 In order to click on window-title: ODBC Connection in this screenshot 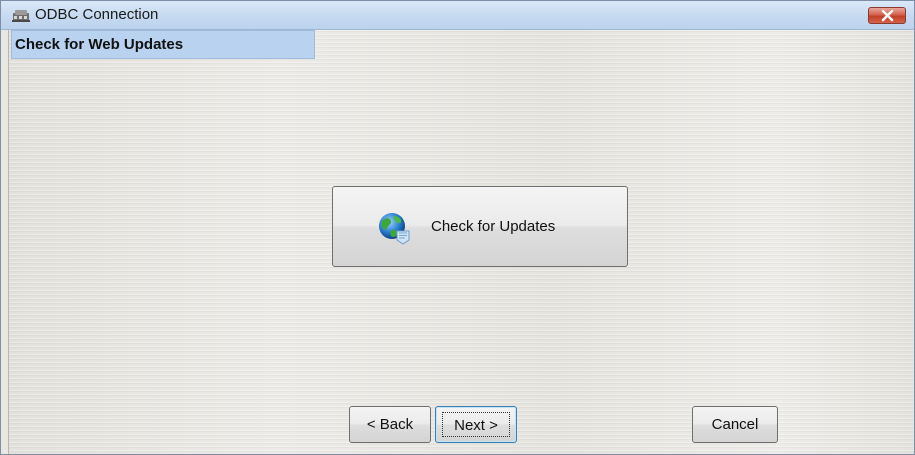, I will do `click(97, 14)`.